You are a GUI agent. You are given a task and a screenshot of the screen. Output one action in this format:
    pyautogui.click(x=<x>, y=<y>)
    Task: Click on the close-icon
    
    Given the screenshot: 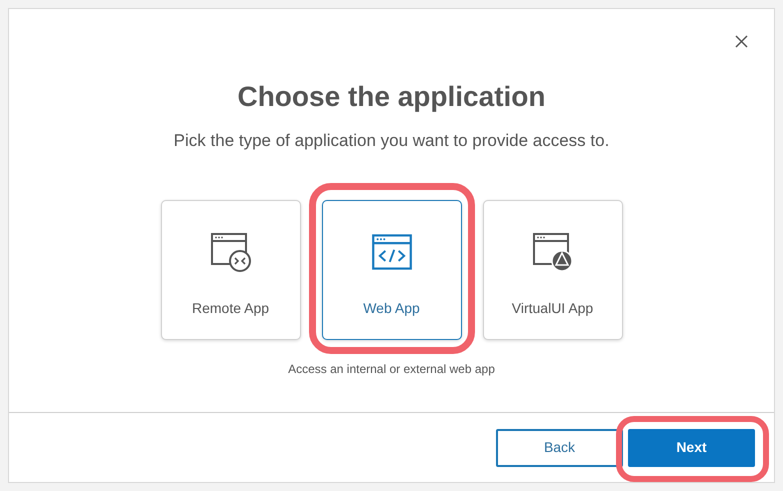 What is the action you would take?
    pyautogui.click(x=741, y=41)
    